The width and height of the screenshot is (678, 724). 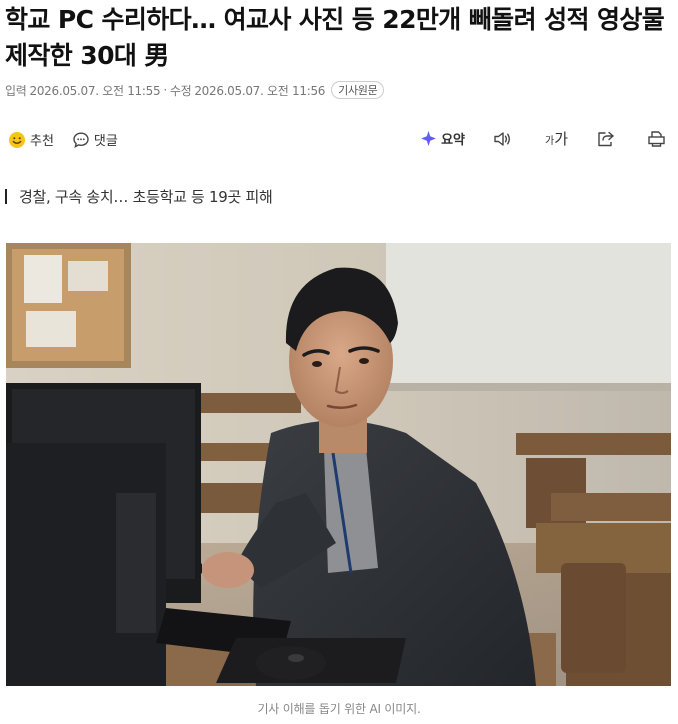 What do you see at coordinates (260, 90) in the screenshot?
I see `modified-date: 2026.05.07. 오전 11:56` at bounding box center [260, 90].